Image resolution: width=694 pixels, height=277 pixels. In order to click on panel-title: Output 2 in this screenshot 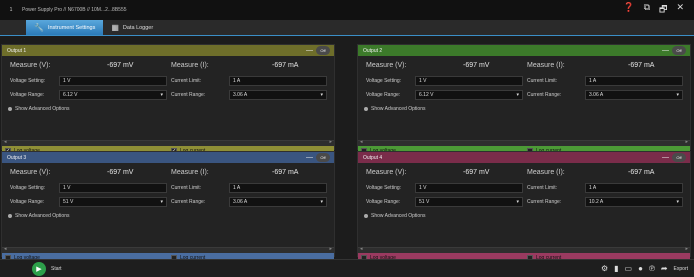, I will do `click(373, 50)`.